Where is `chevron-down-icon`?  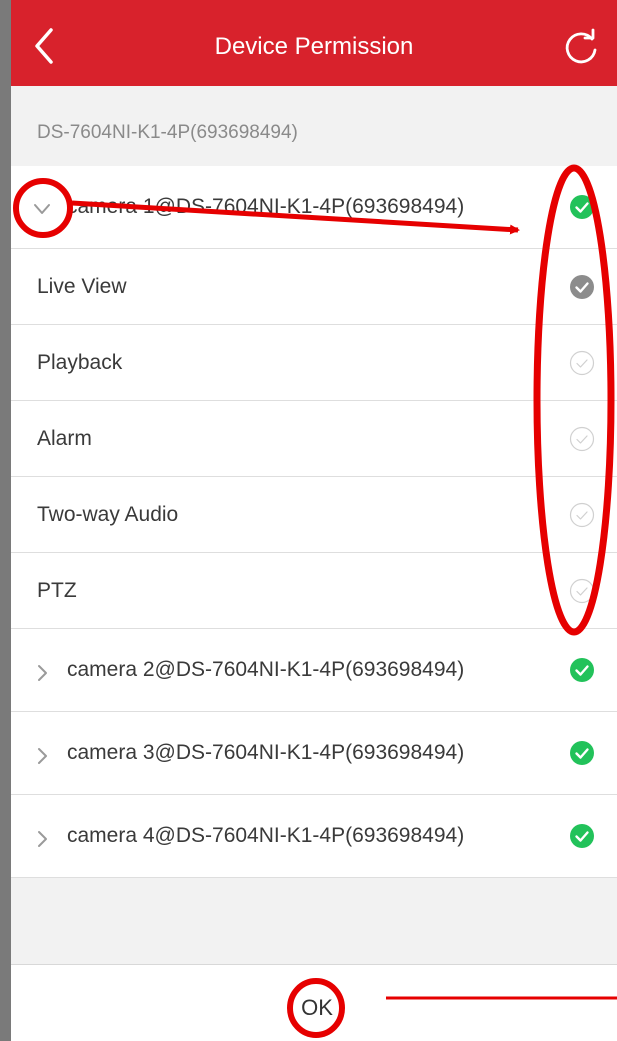 chevron-down-icon is located at coordinates (42, 209).